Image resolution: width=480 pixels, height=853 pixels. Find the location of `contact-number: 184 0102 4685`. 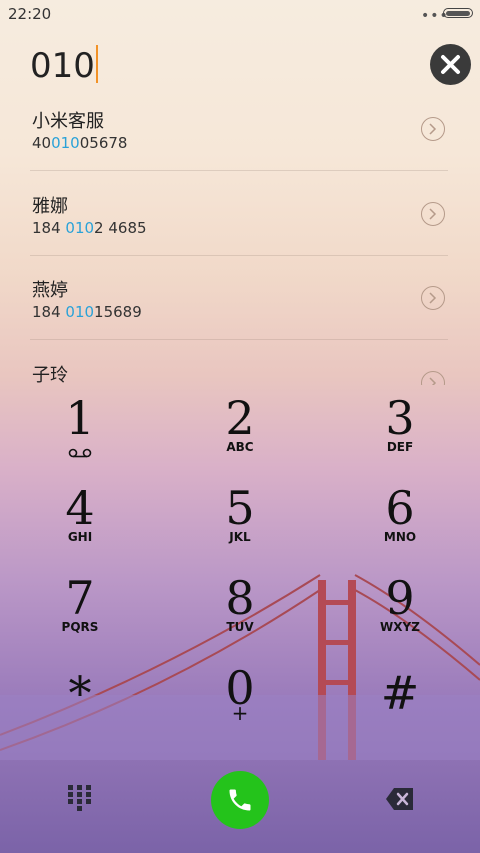

contact-number: 184 0102 4685 is located at coordinates (89, 228).